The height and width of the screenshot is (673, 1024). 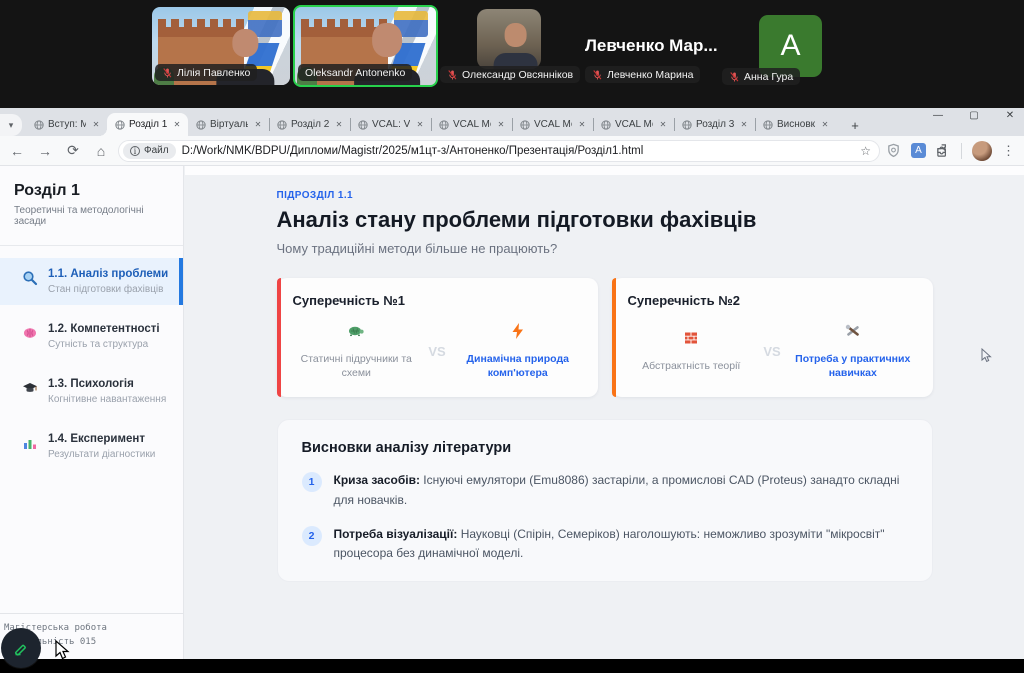 I want to click on forward-button: →, so click(x=45, y=151).